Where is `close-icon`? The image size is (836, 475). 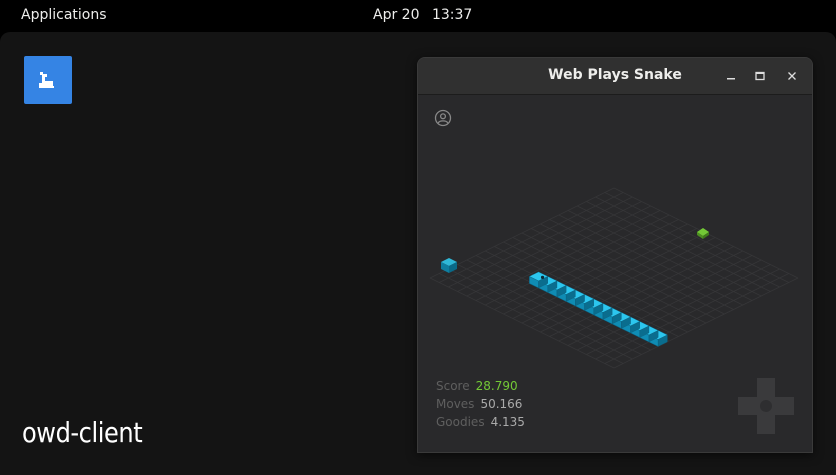 close-icon is located at coordinates (792, 76).